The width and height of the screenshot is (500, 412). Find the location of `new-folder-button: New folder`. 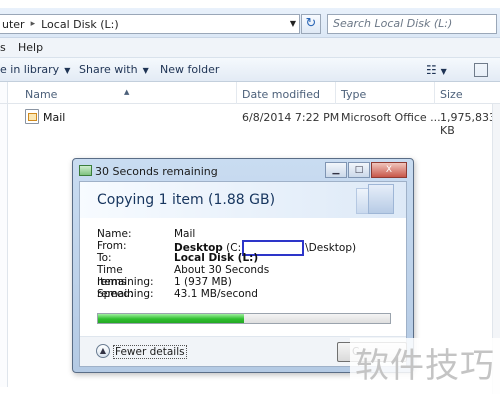

new-folder-button: New folder is located at coordinates (189, 69).